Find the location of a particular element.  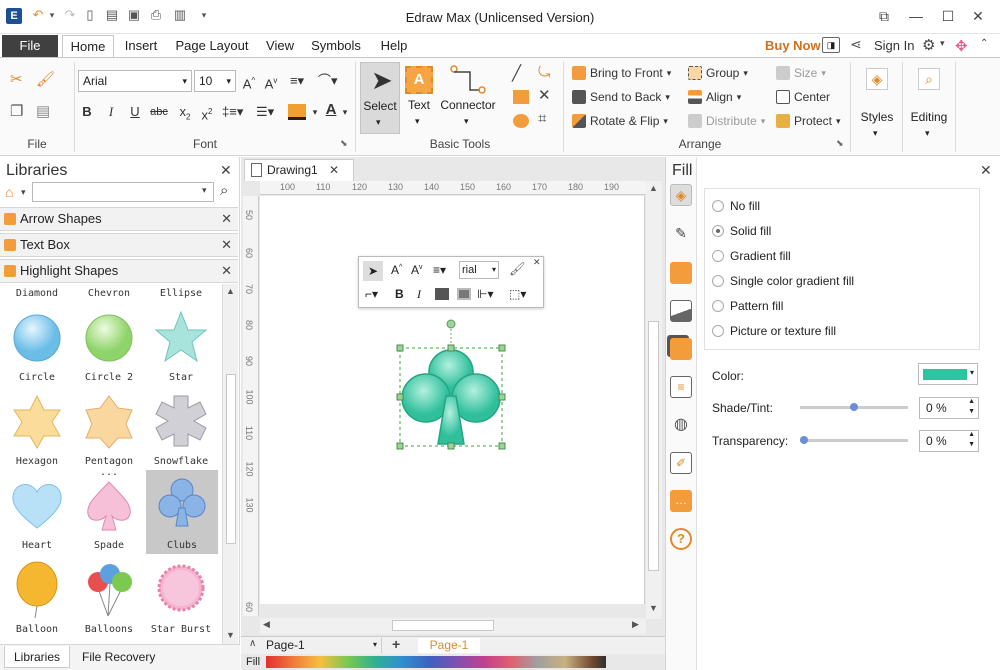

buy-now-link: Buy Now is located at coordinates (793, 45).